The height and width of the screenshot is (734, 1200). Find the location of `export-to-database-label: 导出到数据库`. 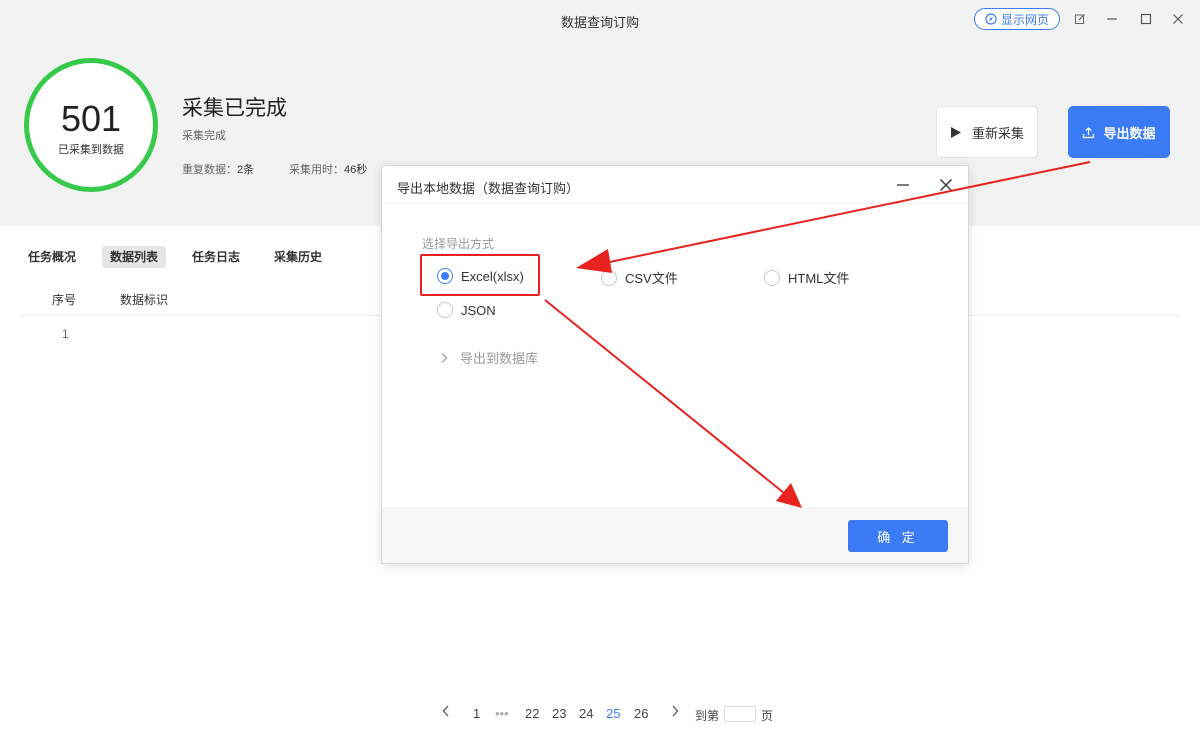

export-to-database-label: 导出到数据库 is located at coordinates (499, 358).